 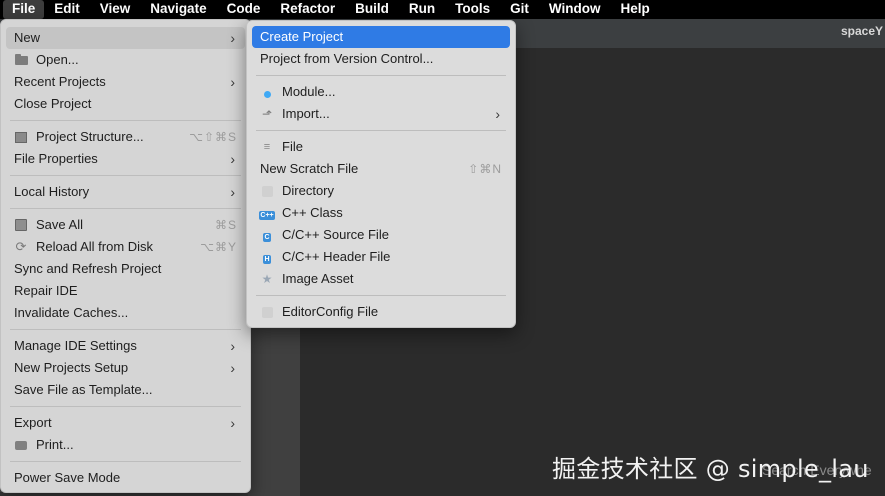 What do you see at coordinates (56, 158) in the screenshot?
I see `file-menu-file-properties-label: File Properties` at bounding box center [56, 158].